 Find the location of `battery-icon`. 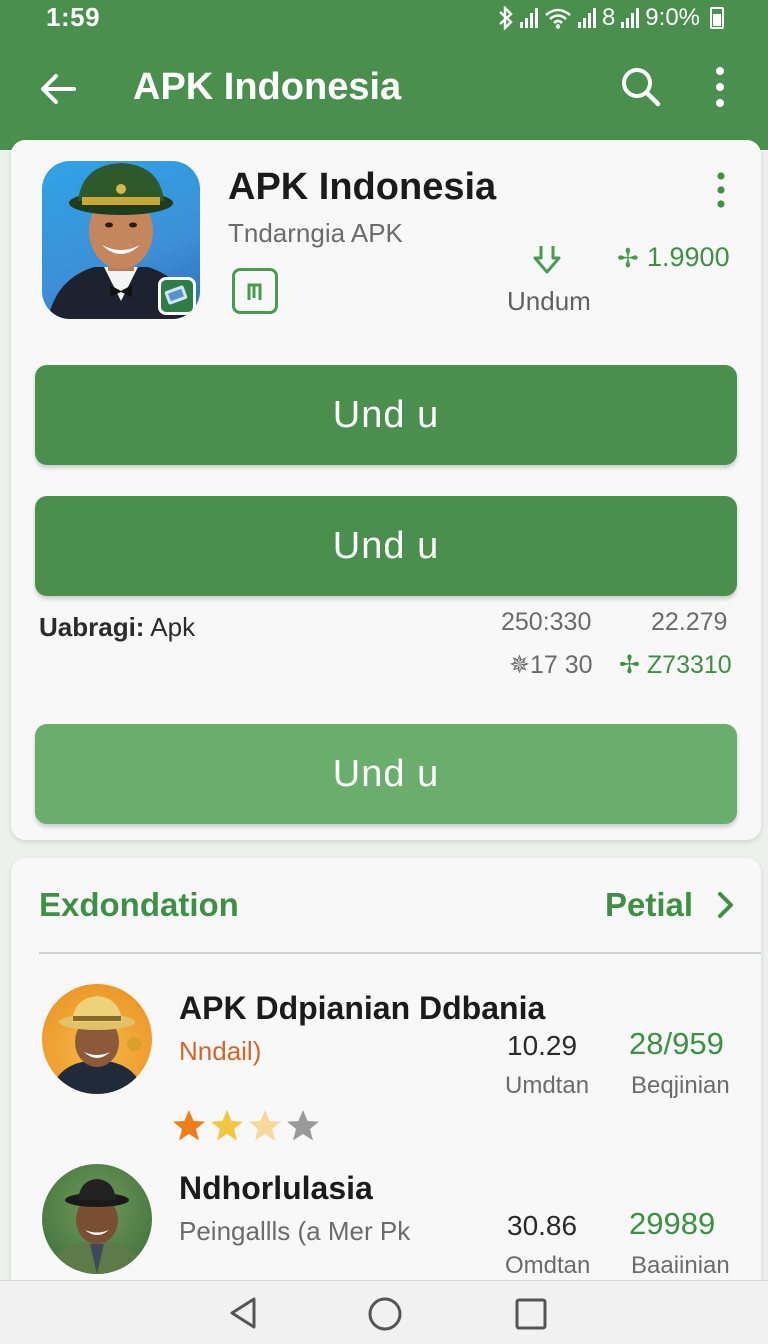

battery-icon is located at coordinates (717, 18).